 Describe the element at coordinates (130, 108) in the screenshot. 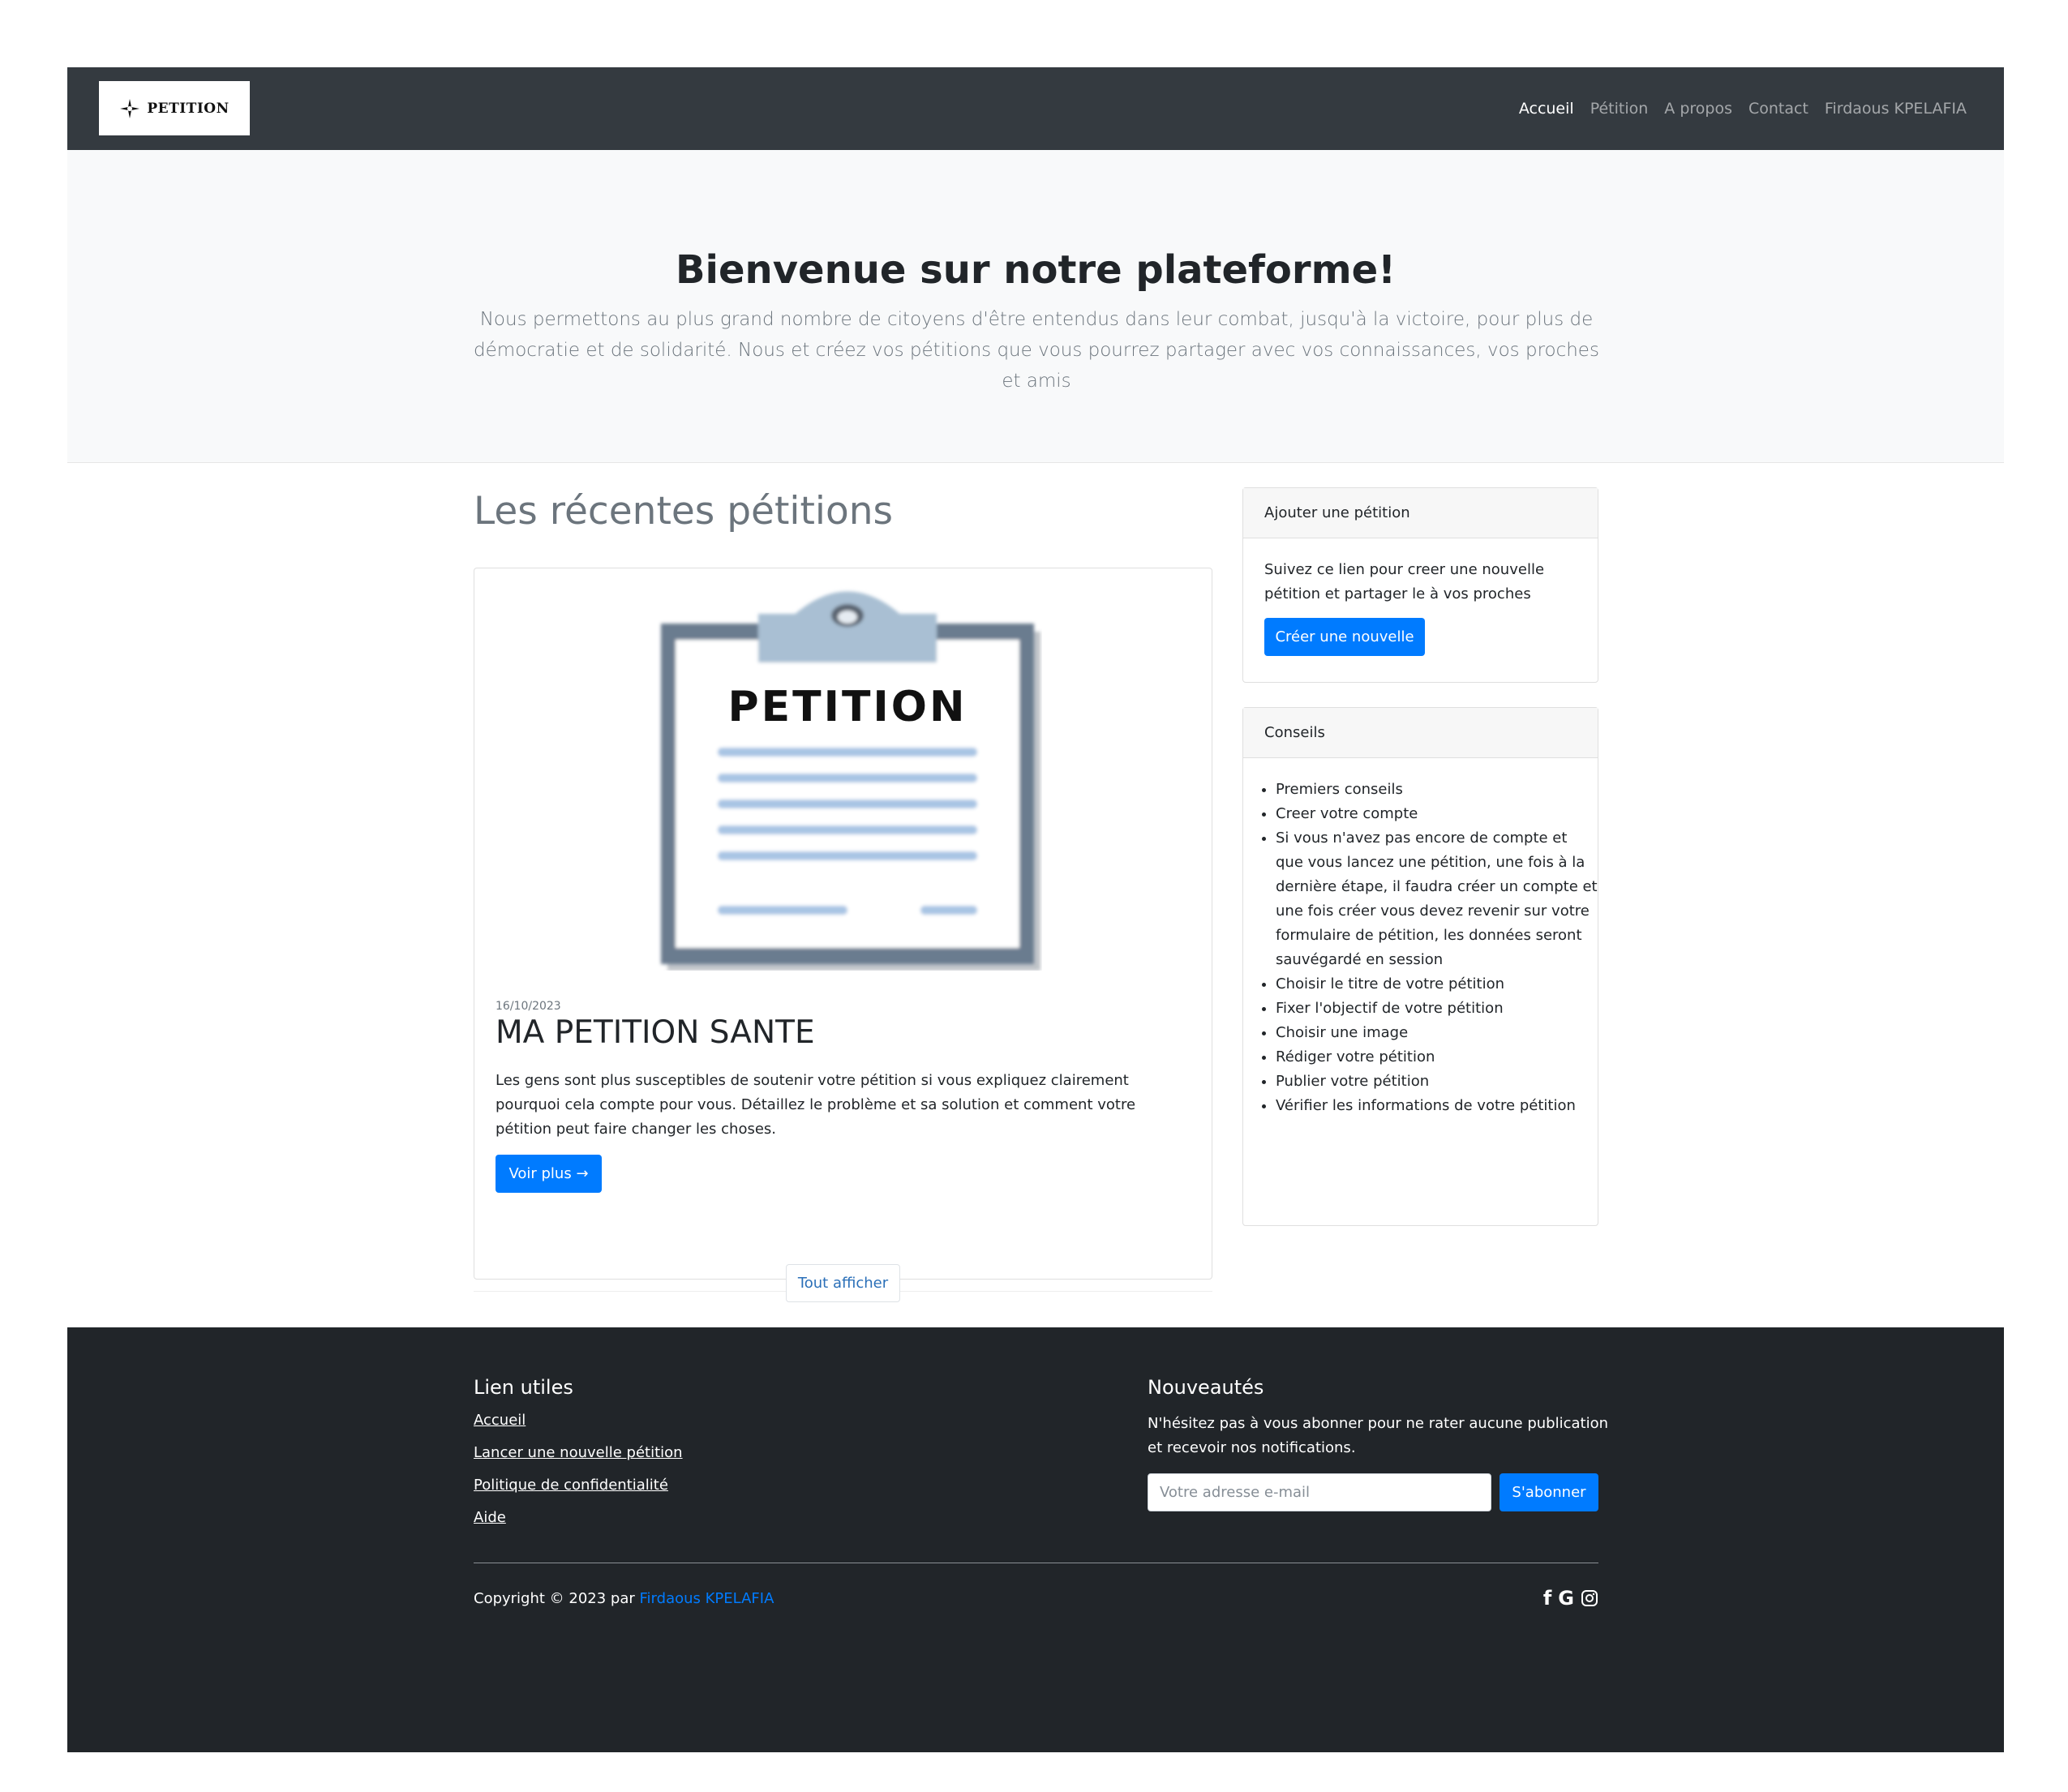

I see `compass-logo-icon` at that location.